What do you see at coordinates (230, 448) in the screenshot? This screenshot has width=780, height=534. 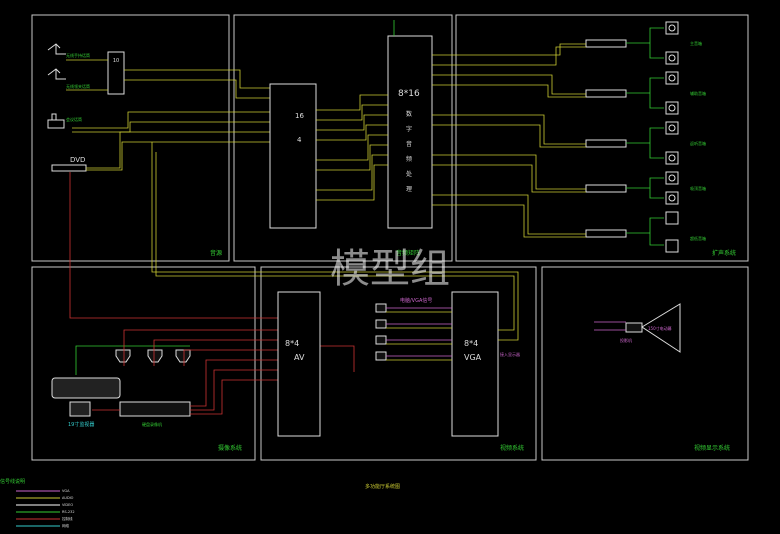 I see `section-camera: 摄像系统` at bounding box center [230, 448].